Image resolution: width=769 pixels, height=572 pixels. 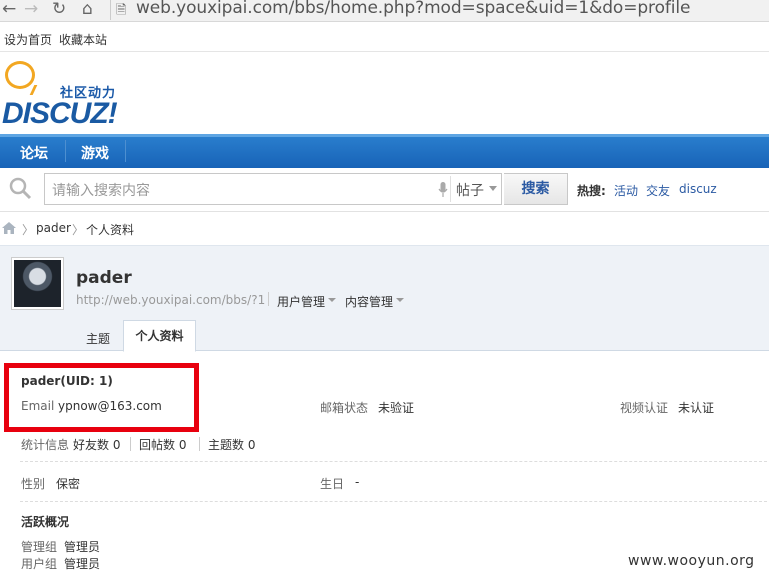 I want to click on address-bar-border, so click(x=110, y=10).